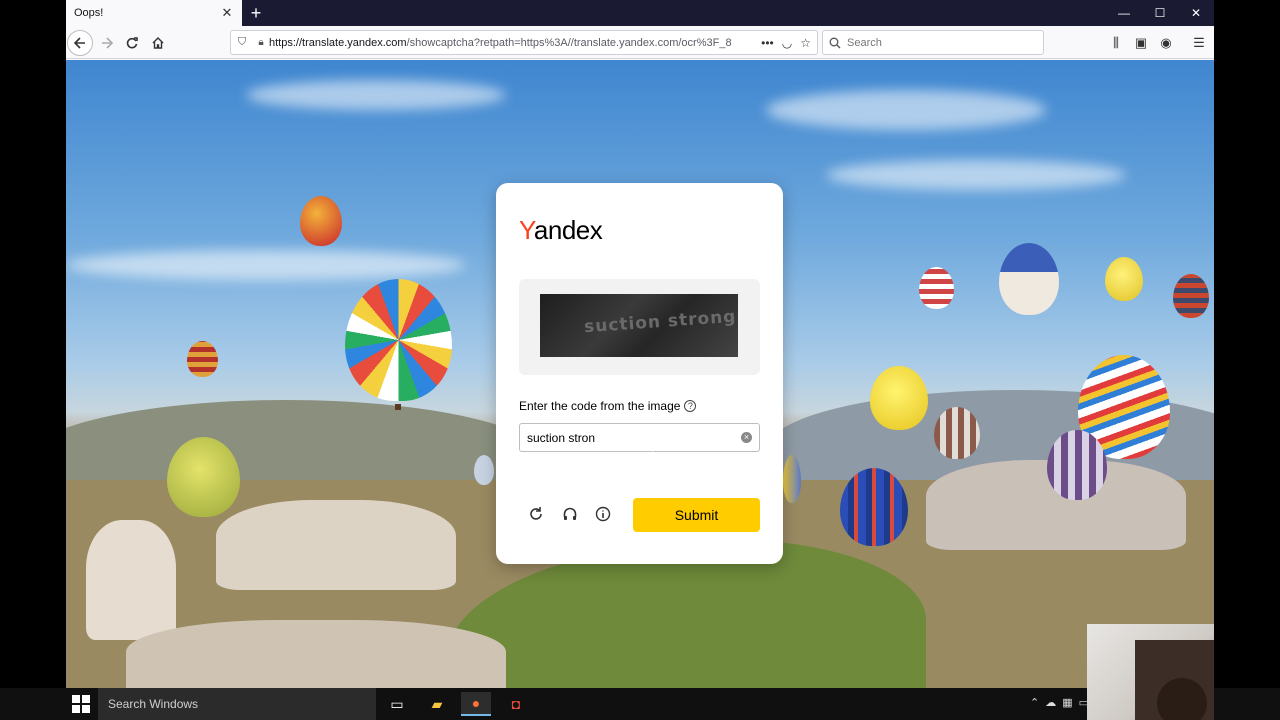 This screenshot has height=720, width=1280. I want to click on home-button, so click(158, 43).